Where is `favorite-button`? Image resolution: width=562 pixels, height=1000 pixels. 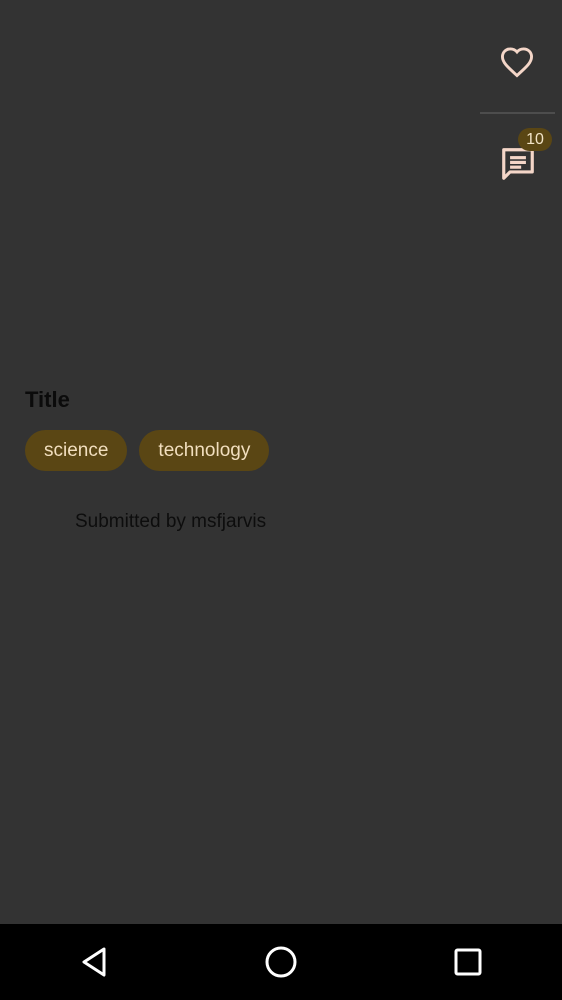 favorite-button is located at coordinates (517, 62).